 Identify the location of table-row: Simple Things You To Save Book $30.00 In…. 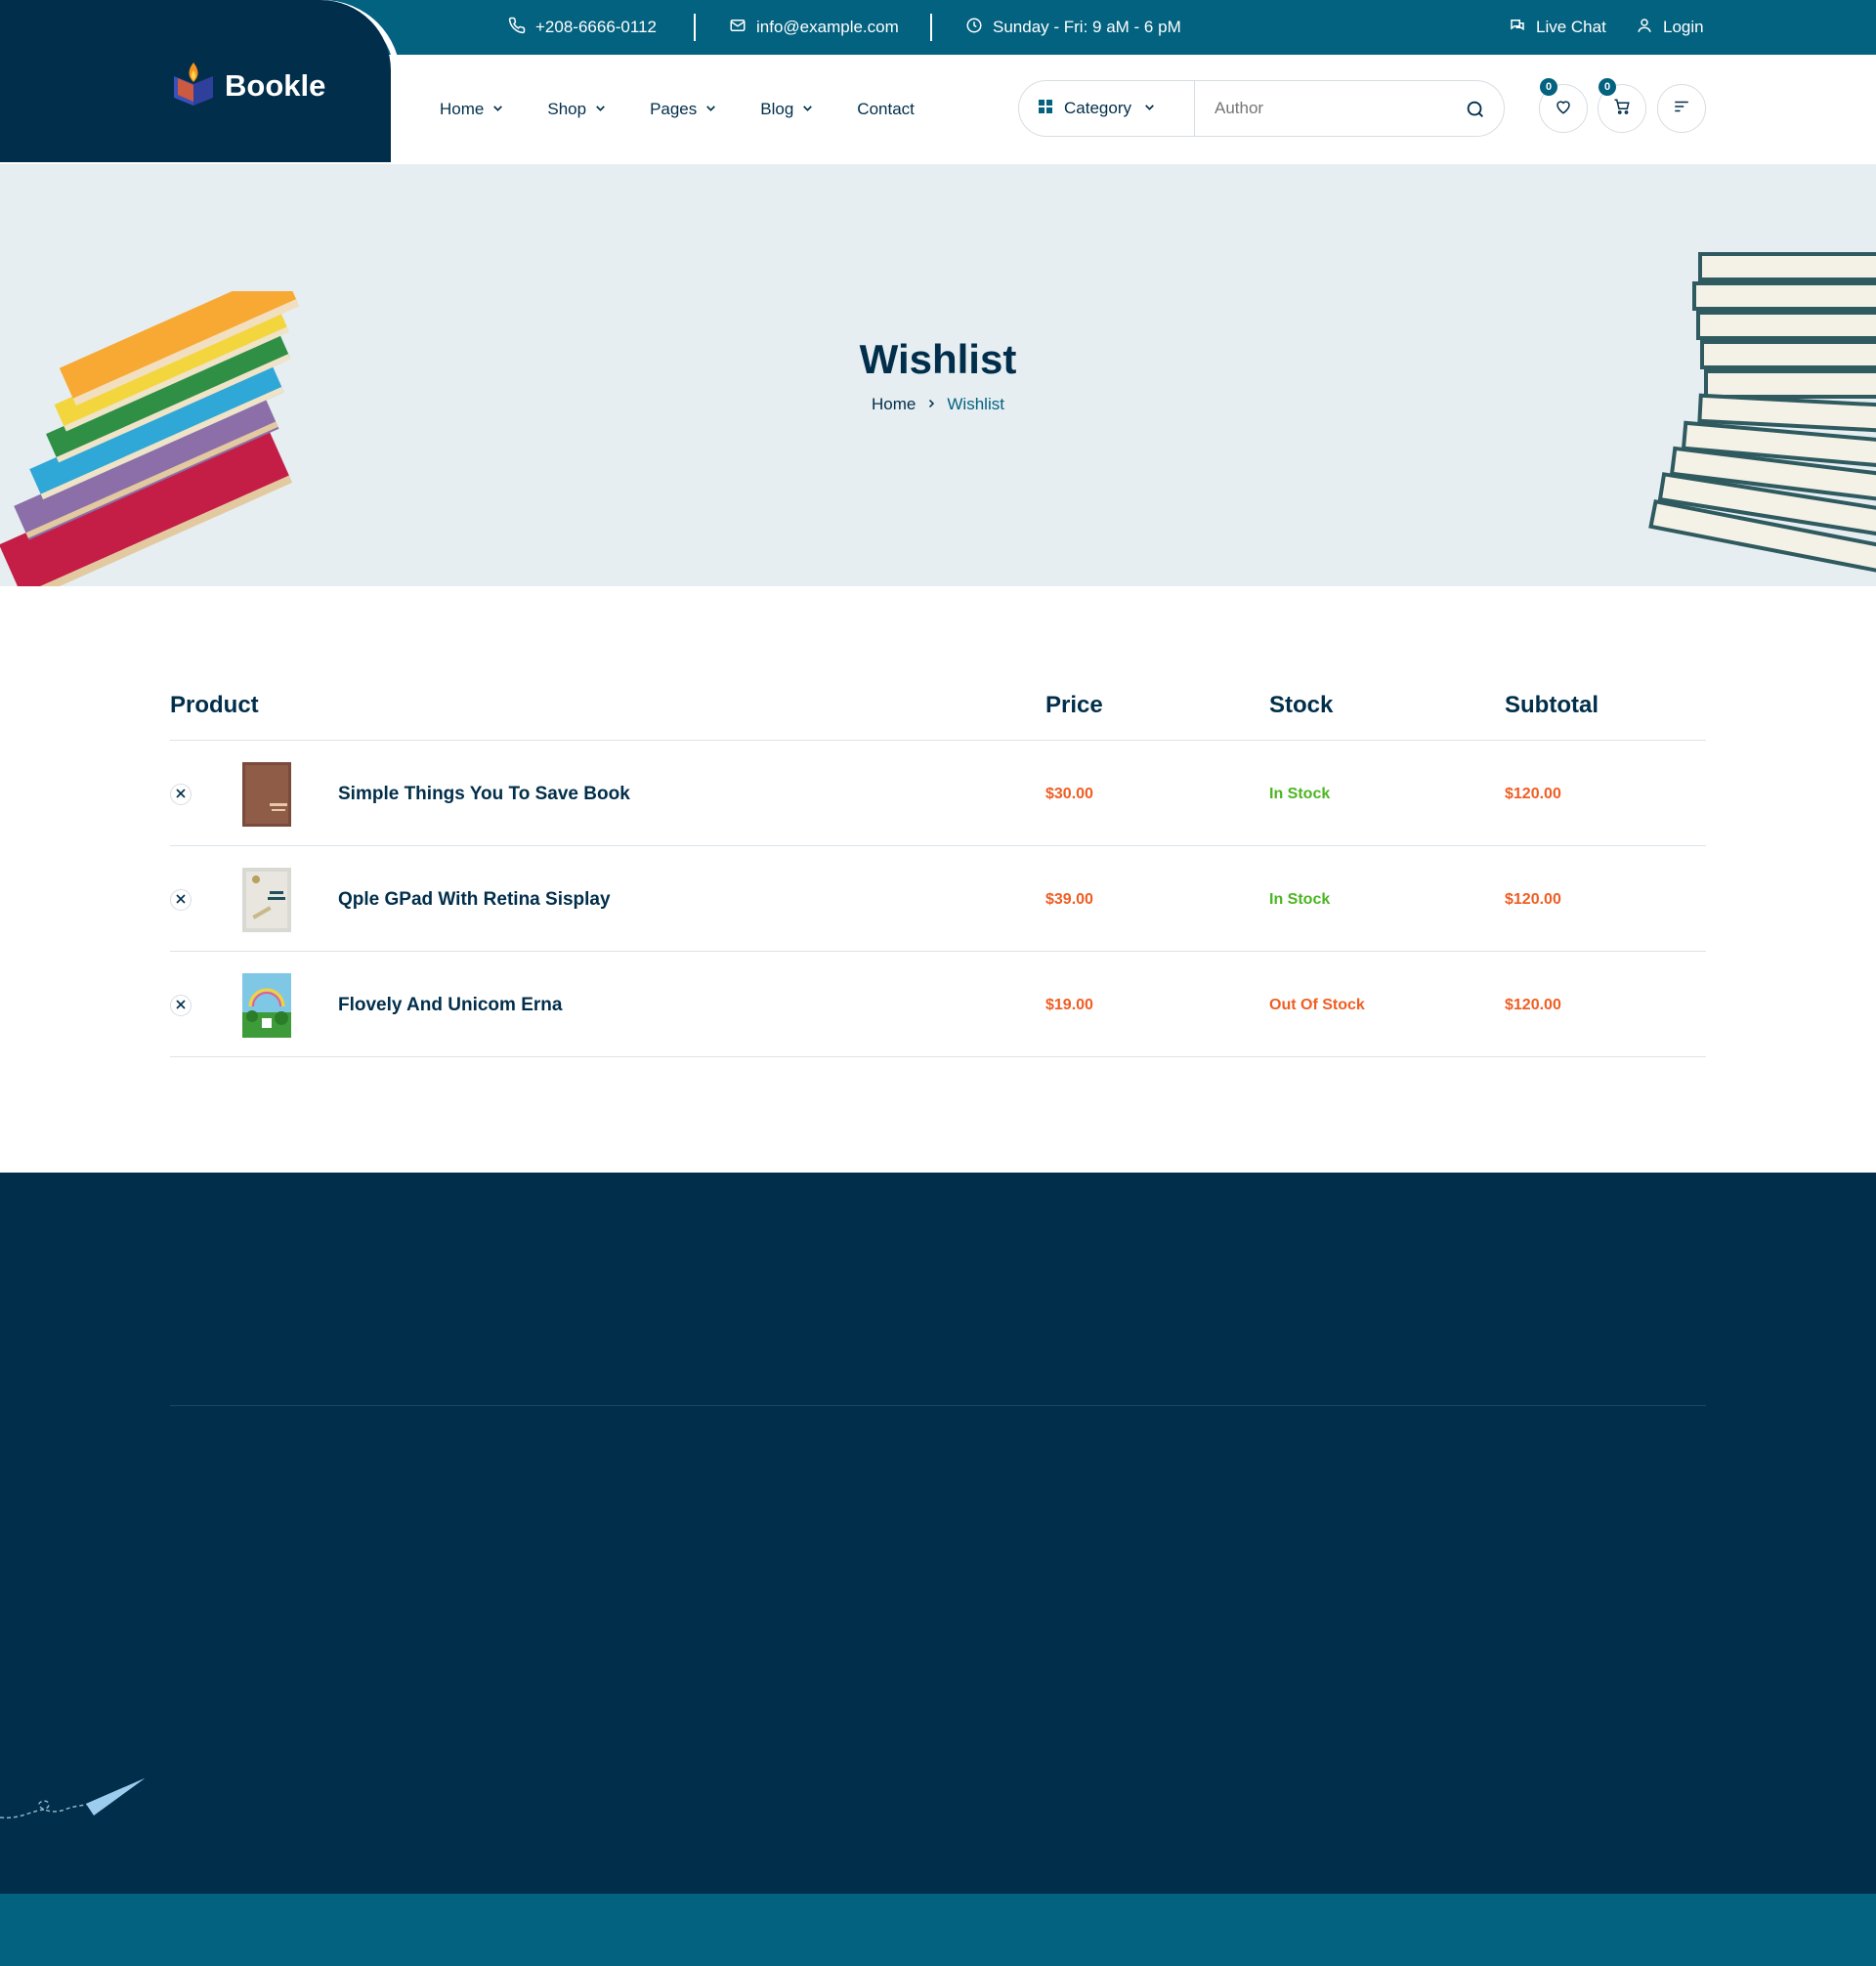
(938, 793).